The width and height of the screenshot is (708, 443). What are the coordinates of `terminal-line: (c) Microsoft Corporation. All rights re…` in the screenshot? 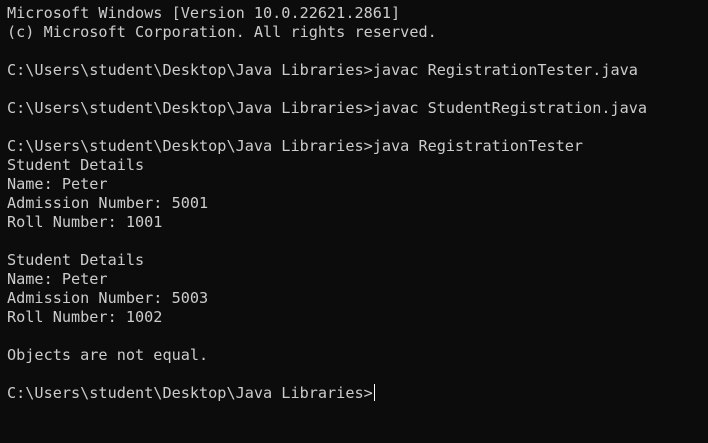 It's located at (222, 32).